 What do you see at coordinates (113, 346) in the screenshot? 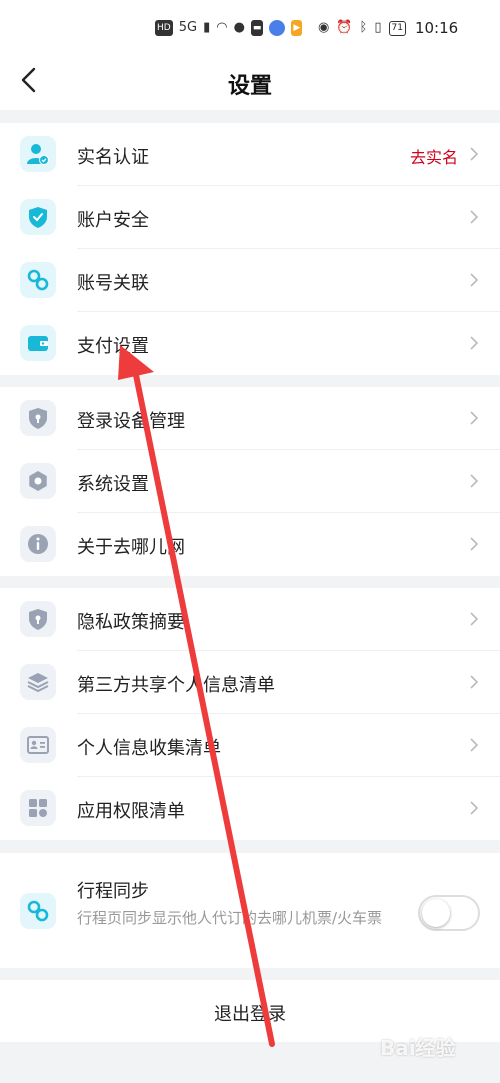
I see `settings-item-label: 支付设置` at bounding box center [113, 346].